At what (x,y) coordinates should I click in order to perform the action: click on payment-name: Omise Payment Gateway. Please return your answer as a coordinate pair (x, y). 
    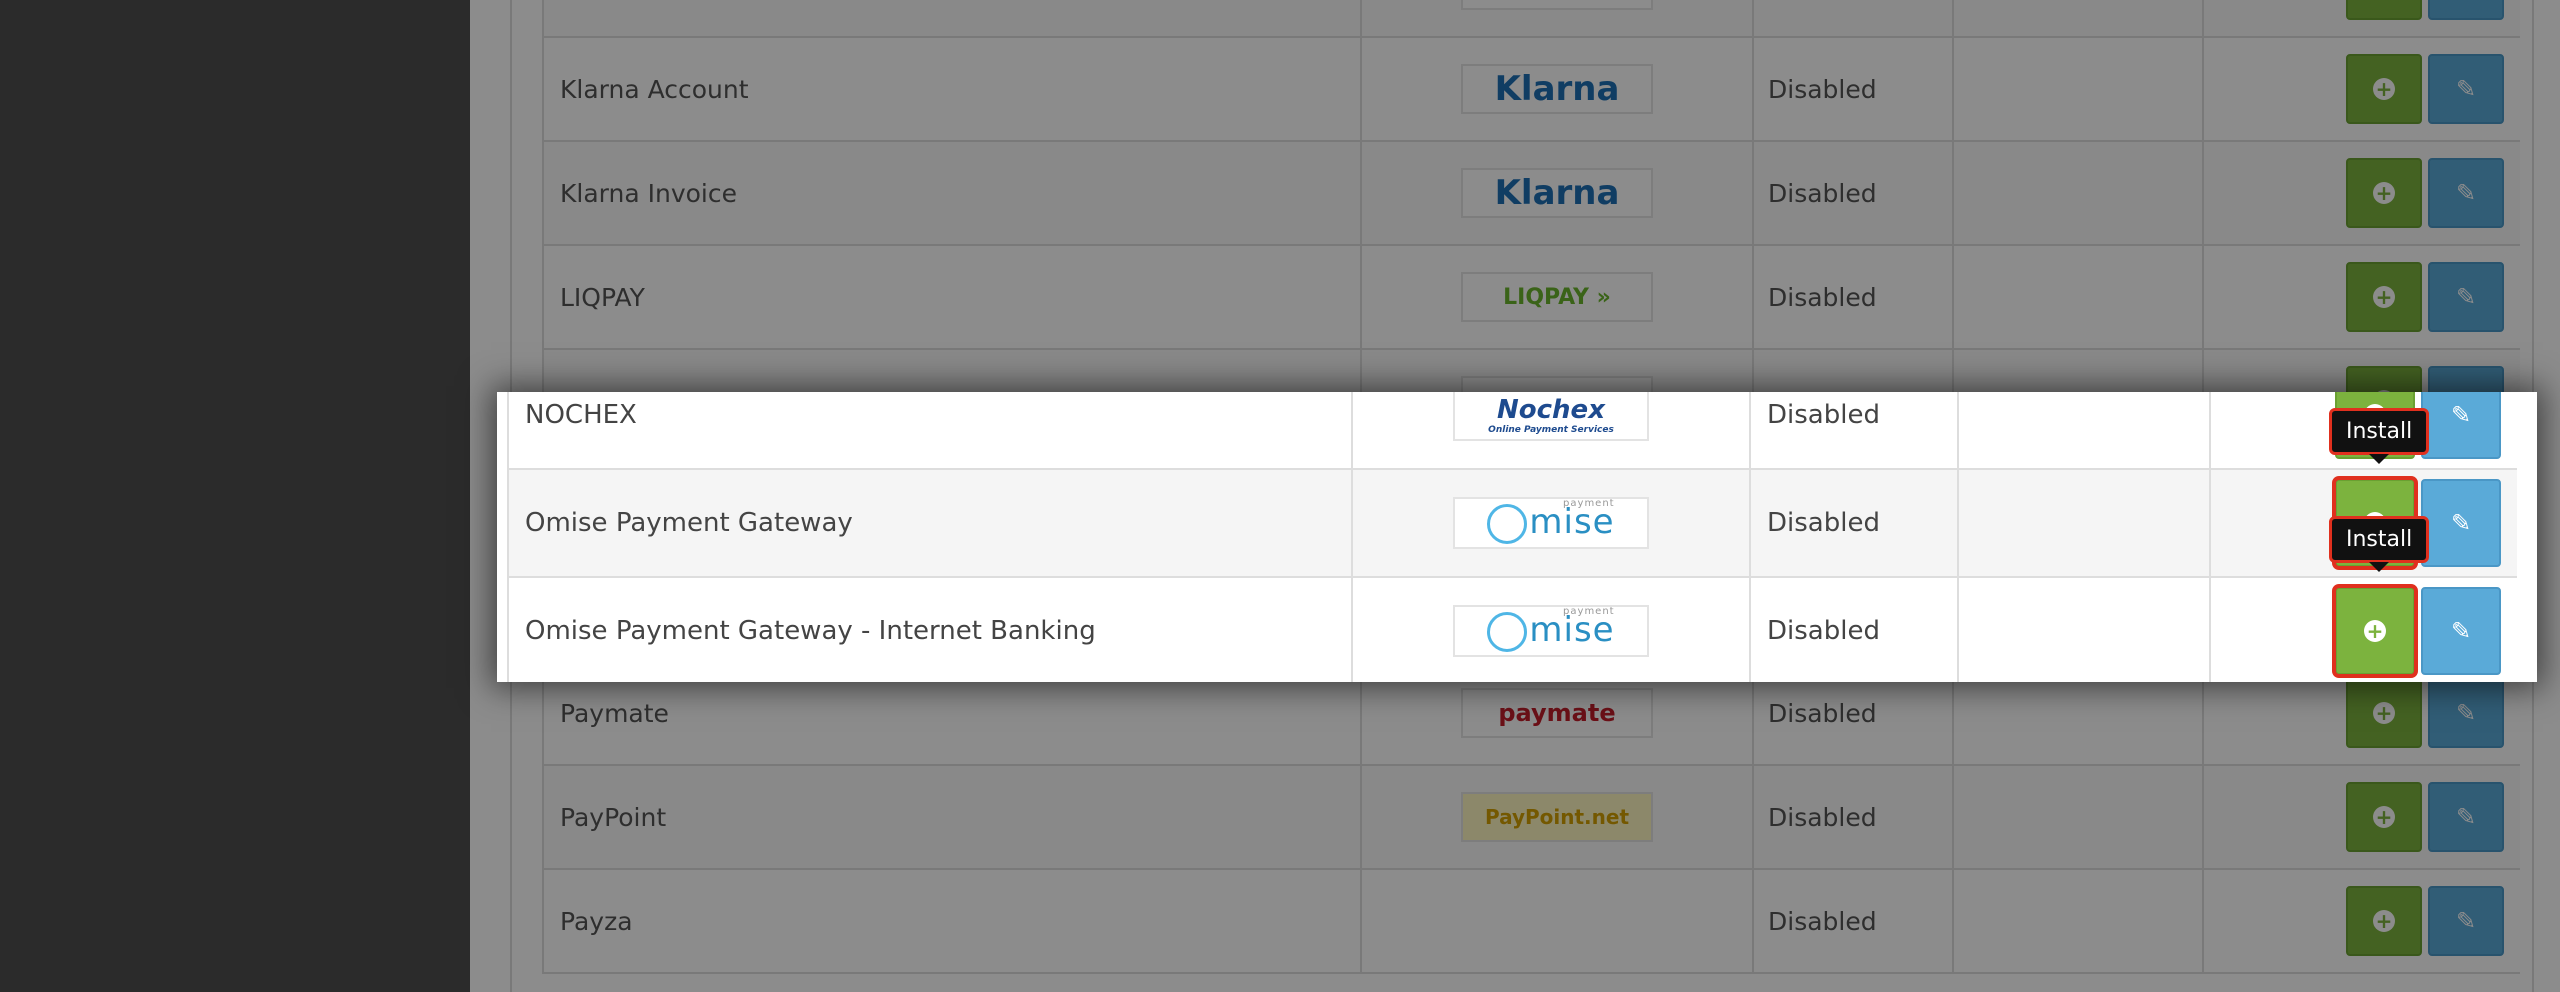
    Looking at the image, I should click on (929, 523).